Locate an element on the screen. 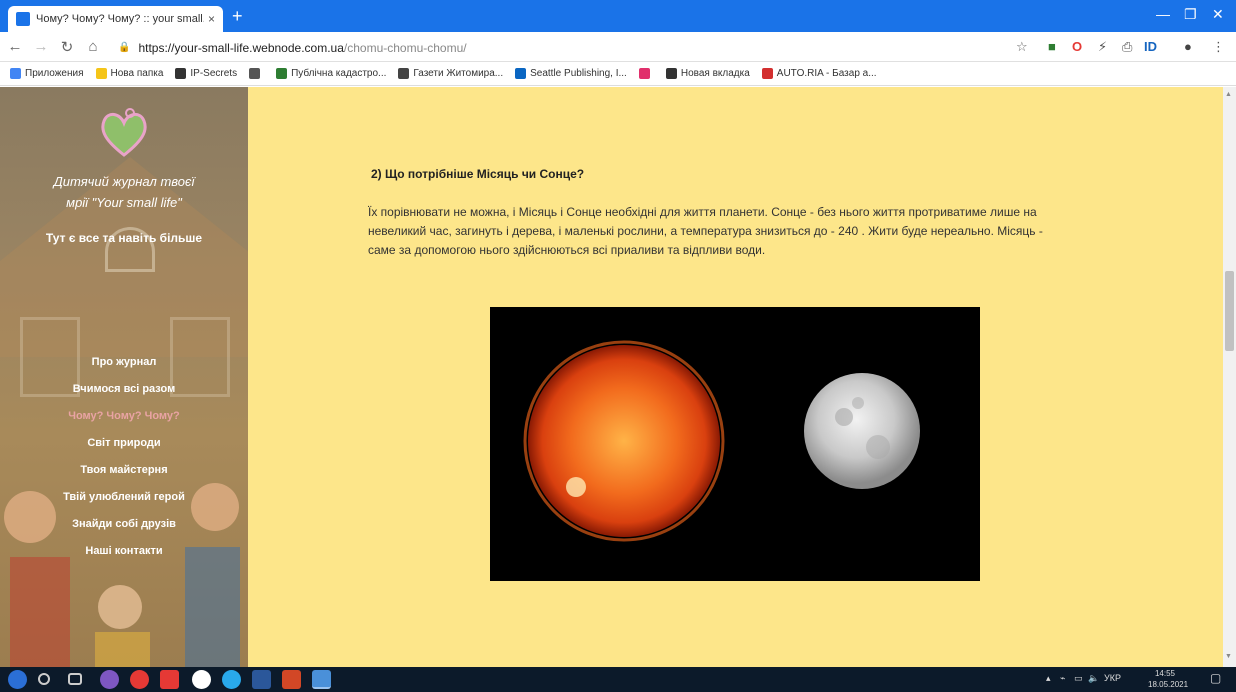 This screenshot has width=1236, height=692. bookmark-star-icon: ☆ is located at coordinates (1022, 47).